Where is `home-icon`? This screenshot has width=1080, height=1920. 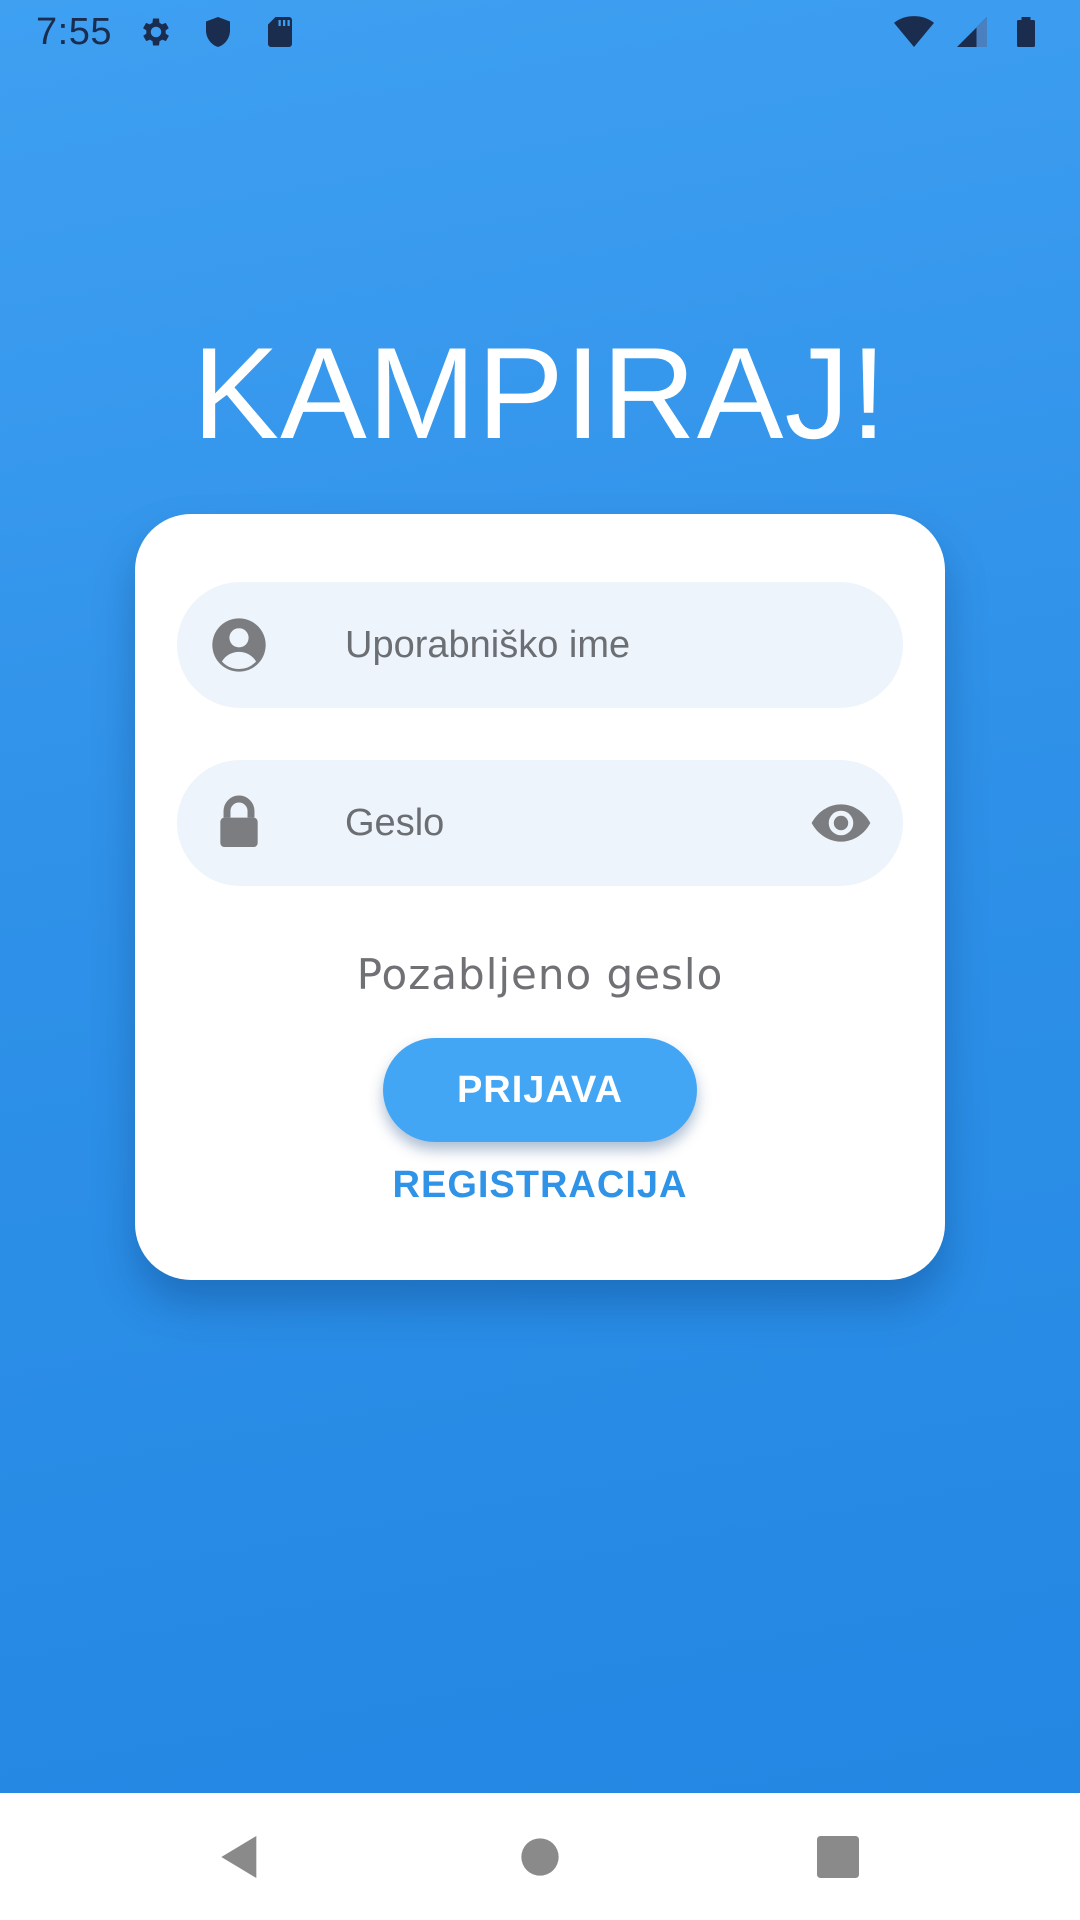
home-icon is located at coordinates (540, 1857).